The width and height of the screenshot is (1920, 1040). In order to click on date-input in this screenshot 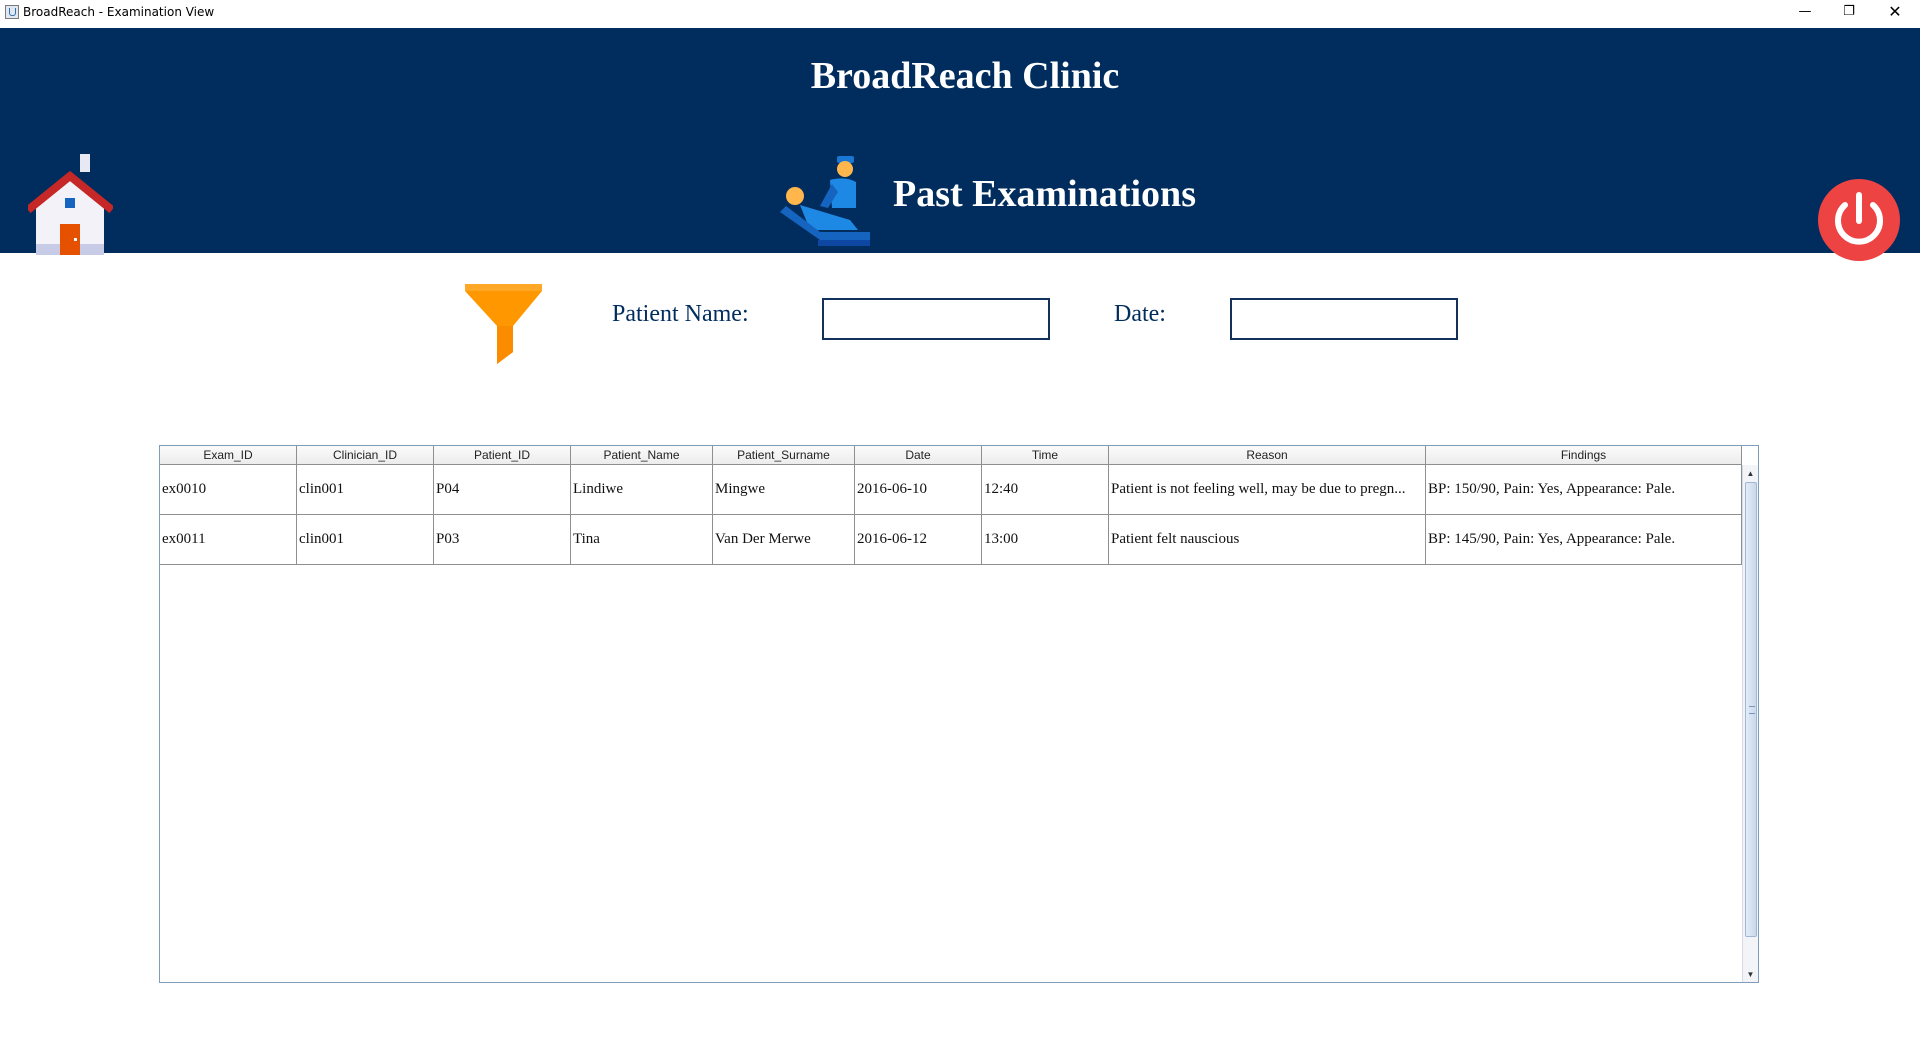, I will do `click(1344, 319)`.